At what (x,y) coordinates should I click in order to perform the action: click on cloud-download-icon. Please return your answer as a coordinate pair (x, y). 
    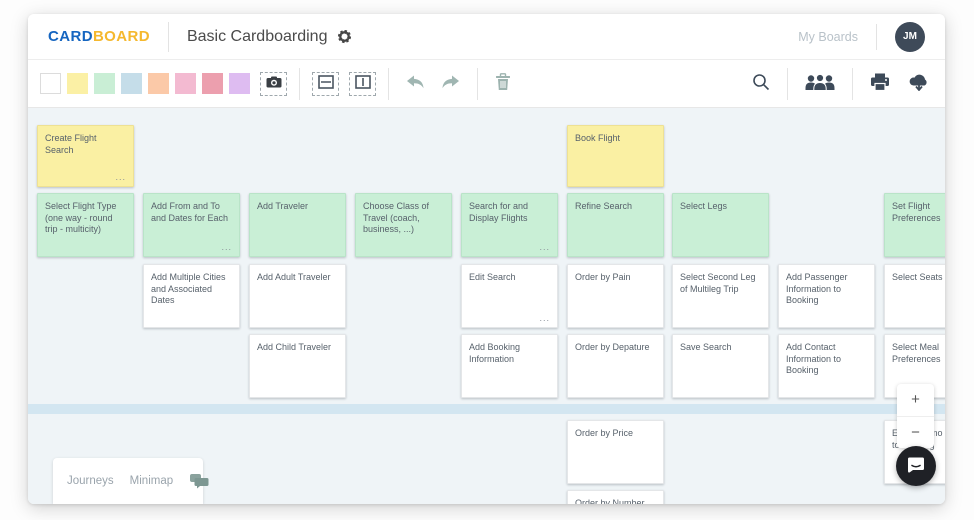
    Looking at the image, I should click on (919, 83).